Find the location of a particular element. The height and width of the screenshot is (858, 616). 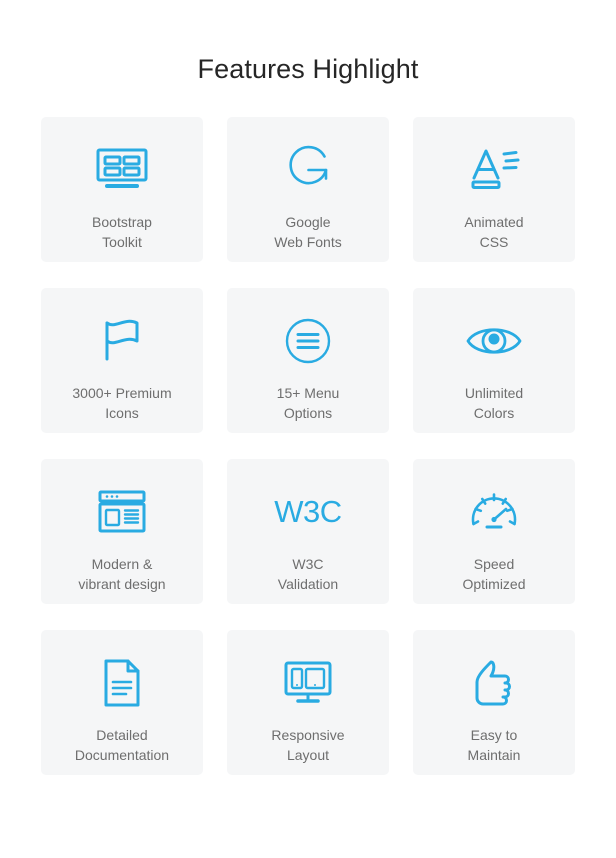

speedometer-icon is located at coordinates (494, 512).